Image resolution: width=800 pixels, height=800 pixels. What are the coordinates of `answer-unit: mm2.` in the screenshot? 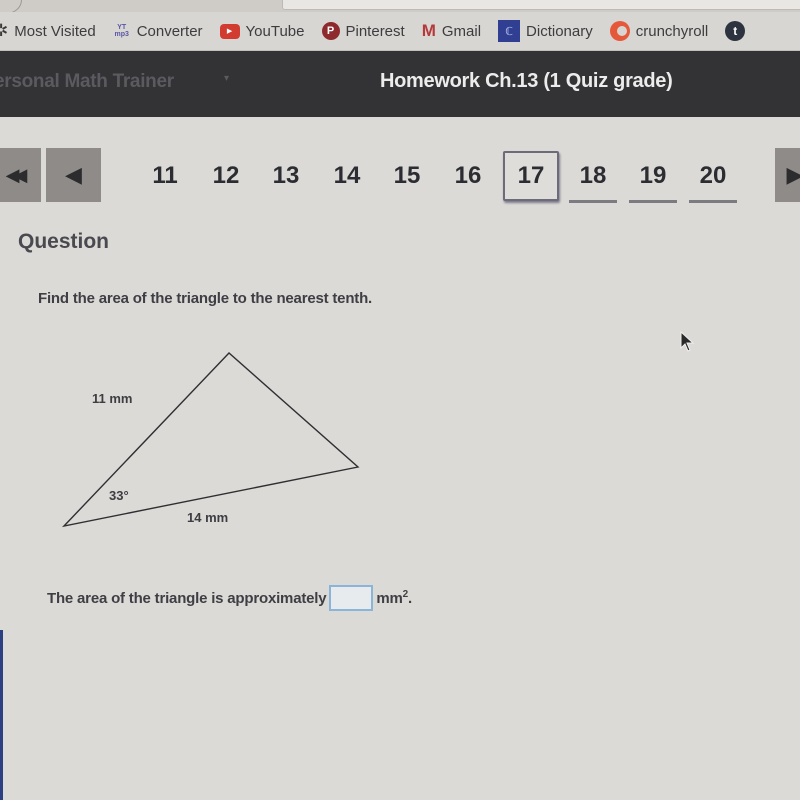 It's located at (394, 598).